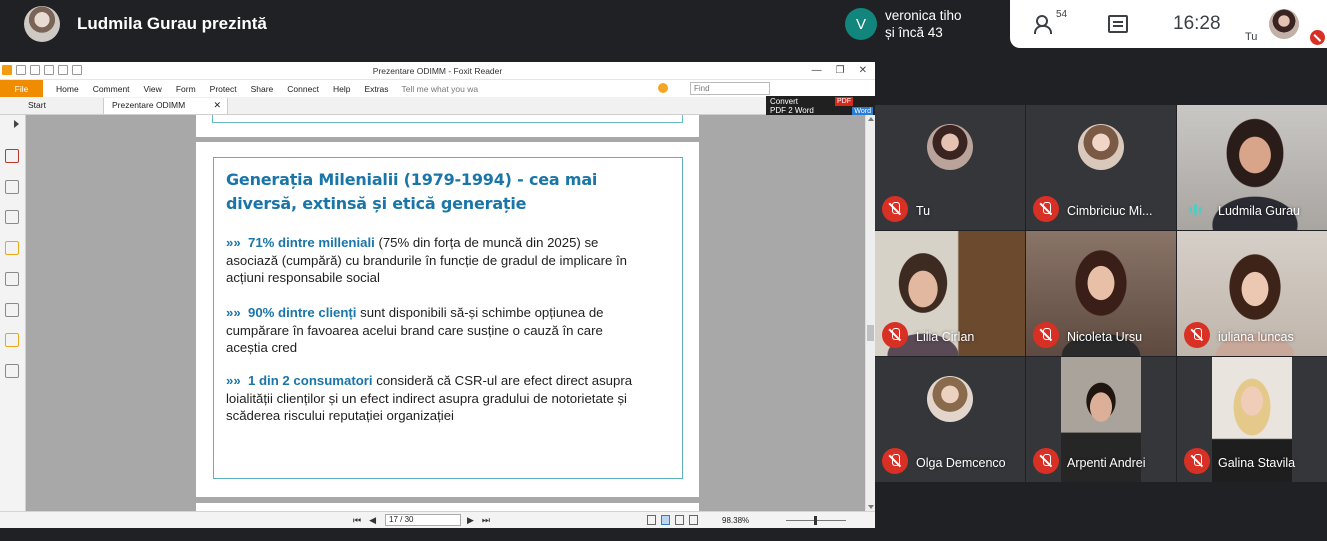  Describe the element at coordinates (817, 70) in the screenshot. I see `minimize-icon: —` at that location.